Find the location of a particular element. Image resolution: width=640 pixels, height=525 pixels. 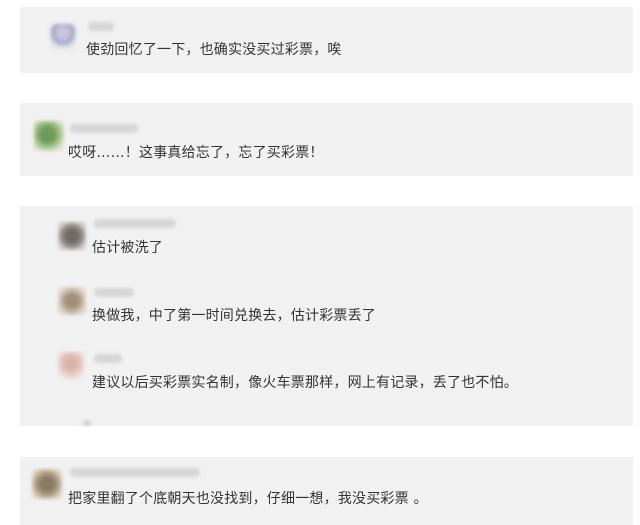

comment-card: 哎呀……！这事真给忘了，忘了买彩票！ is located at coordinates (326, 139).